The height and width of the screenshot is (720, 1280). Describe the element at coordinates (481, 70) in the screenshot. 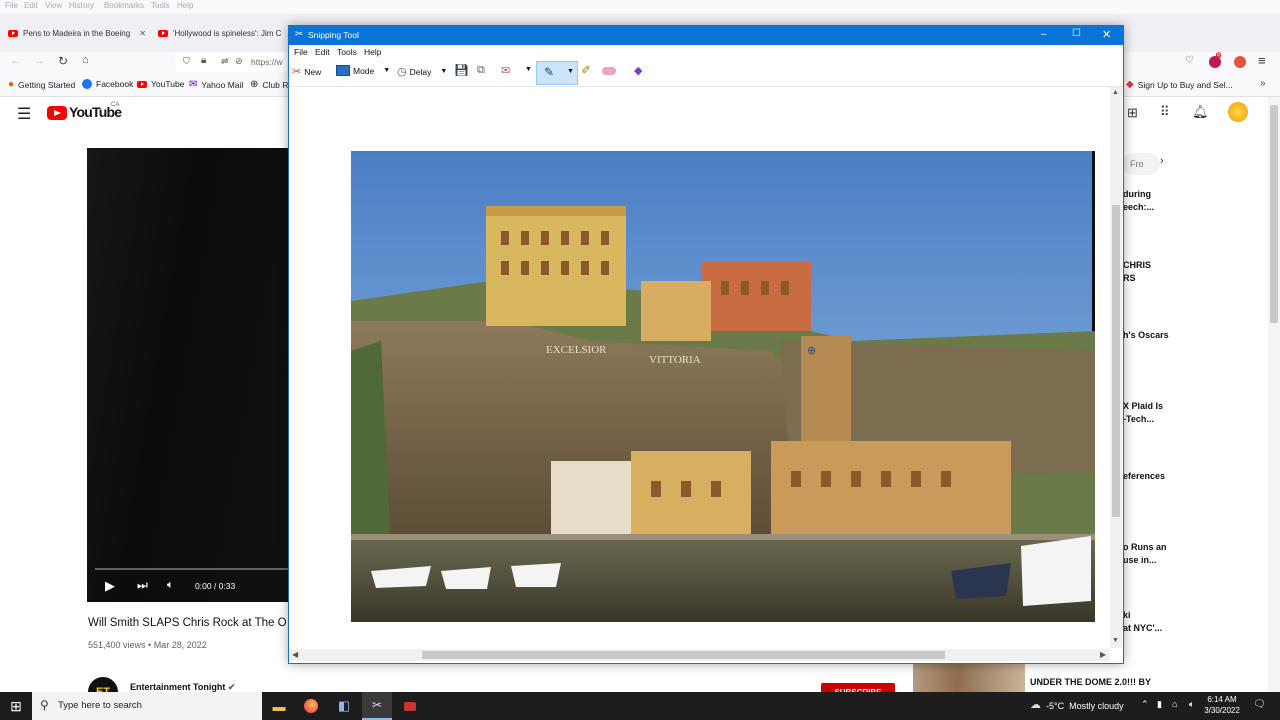

I see `copy-icon: ⧉` at that location.